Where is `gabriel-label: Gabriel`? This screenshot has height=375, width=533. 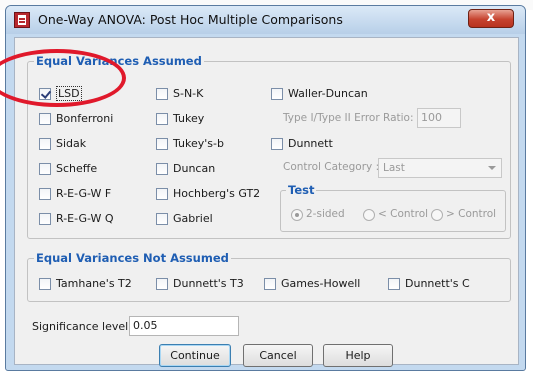 gabriel-label: Gabriel is located at coordinates (193, 218).